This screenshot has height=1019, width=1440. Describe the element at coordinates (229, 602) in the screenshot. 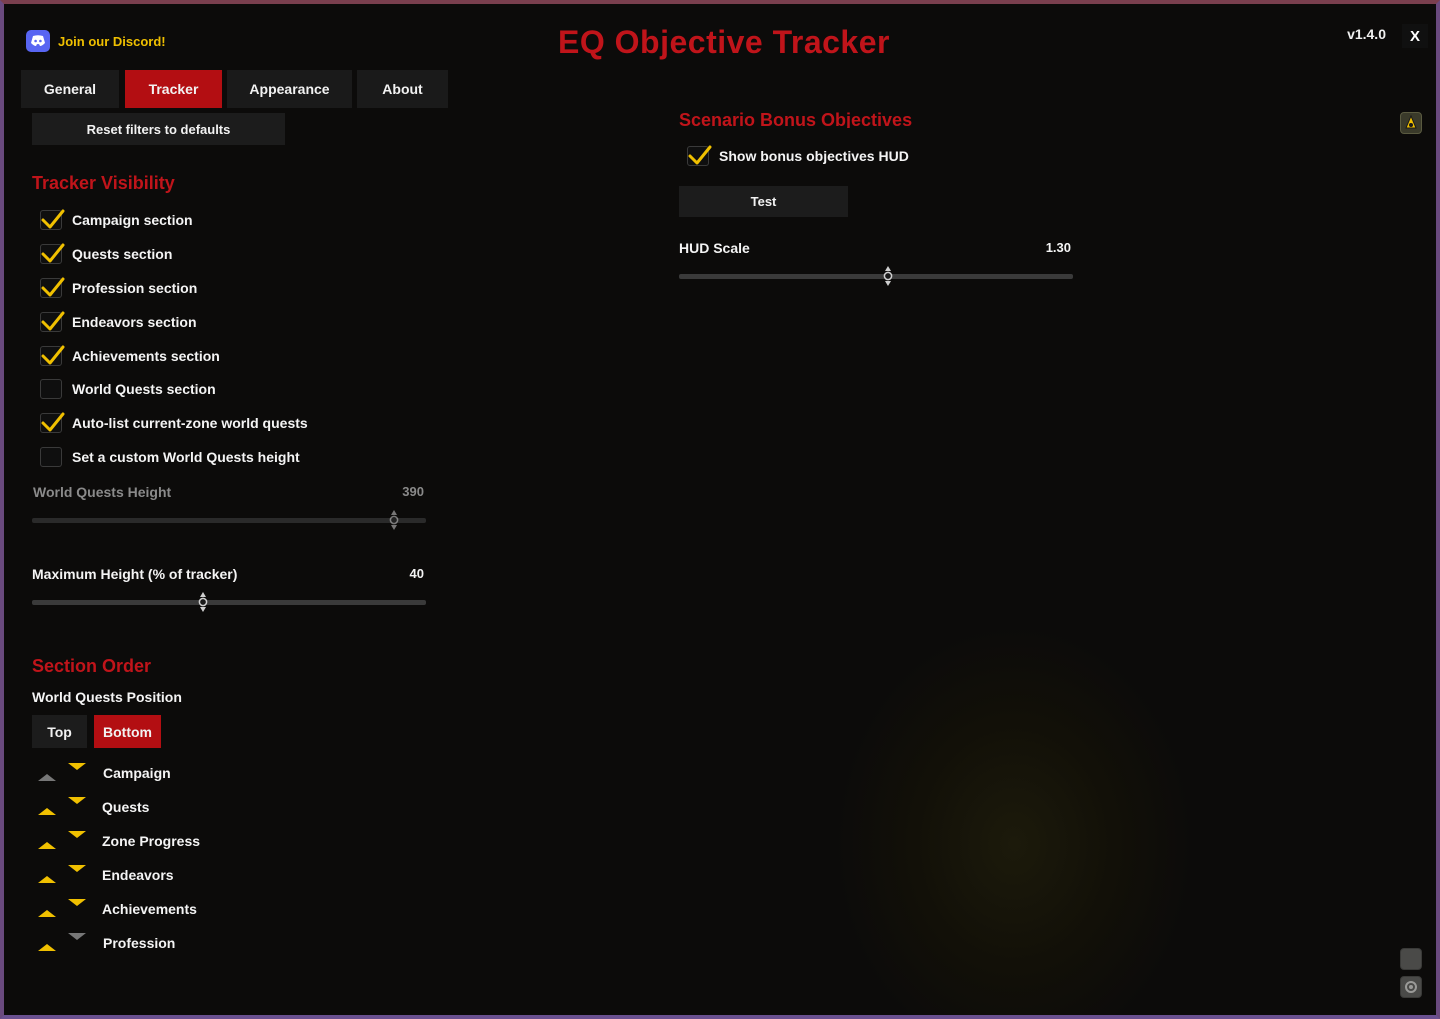

I see `max-height-slider` at that location.